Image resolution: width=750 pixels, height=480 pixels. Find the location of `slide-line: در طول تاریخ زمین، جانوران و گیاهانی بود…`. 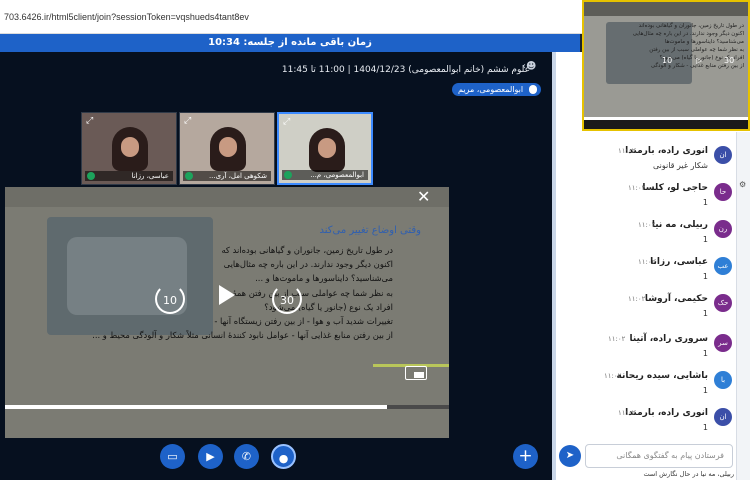

slide-line: در طول تاریخ زمین، جانوران و گیاهانی بود… is located at coordinates (307, 250).